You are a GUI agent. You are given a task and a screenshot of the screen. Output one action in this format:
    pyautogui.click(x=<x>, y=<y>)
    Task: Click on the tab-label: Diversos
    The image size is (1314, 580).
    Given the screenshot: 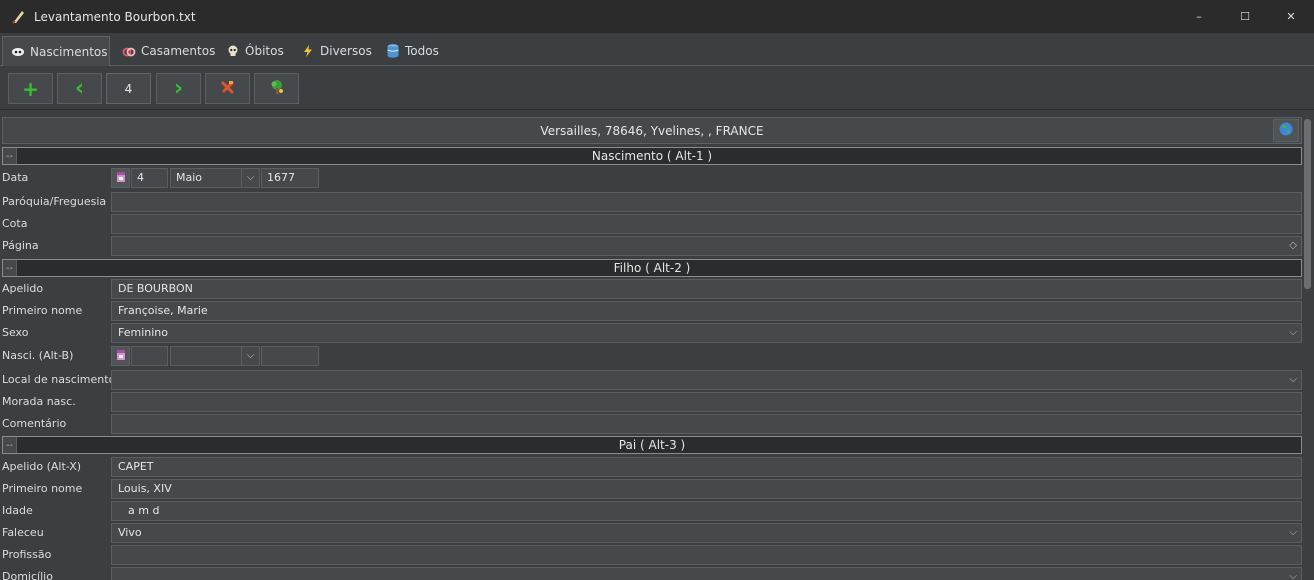 What is the action you would take?
    pyautogui.click(x=346, y=51)
    